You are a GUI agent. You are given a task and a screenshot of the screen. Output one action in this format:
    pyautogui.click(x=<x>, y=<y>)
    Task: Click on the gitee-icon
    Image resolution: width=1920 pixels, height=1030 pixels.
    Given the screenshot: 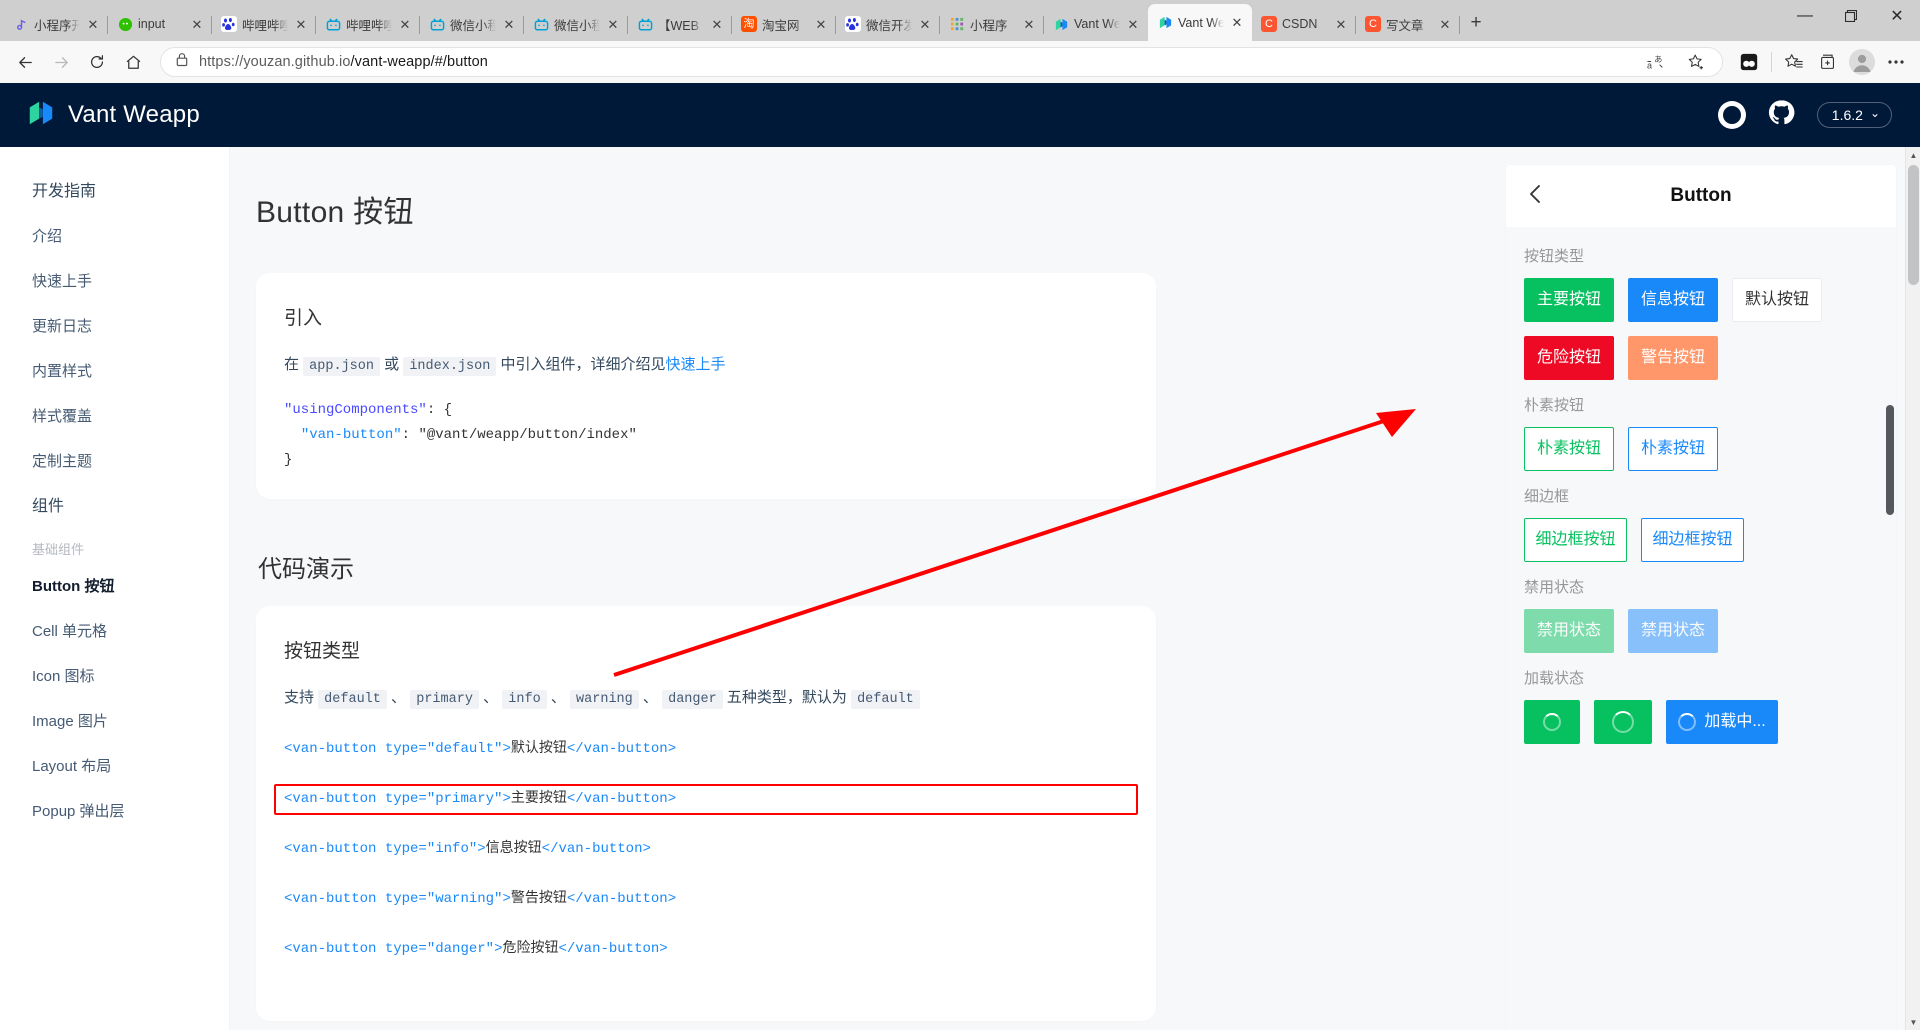 What is the action you would take?
    pyautogui.click(x=1731, y=115)
    